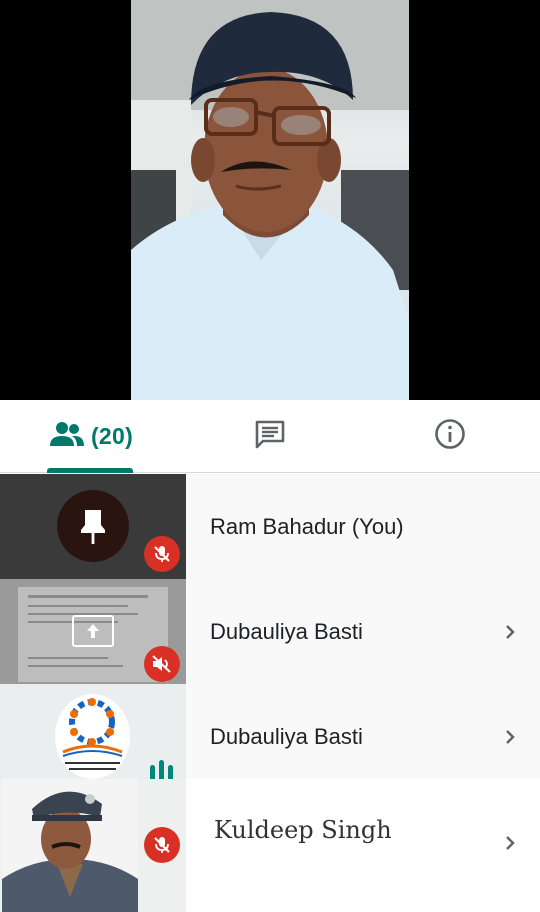 Image resolution: width=540 pixels, height=912 pixels. I want to click on list-item: Kuldeep Singh, so click(270, 845).